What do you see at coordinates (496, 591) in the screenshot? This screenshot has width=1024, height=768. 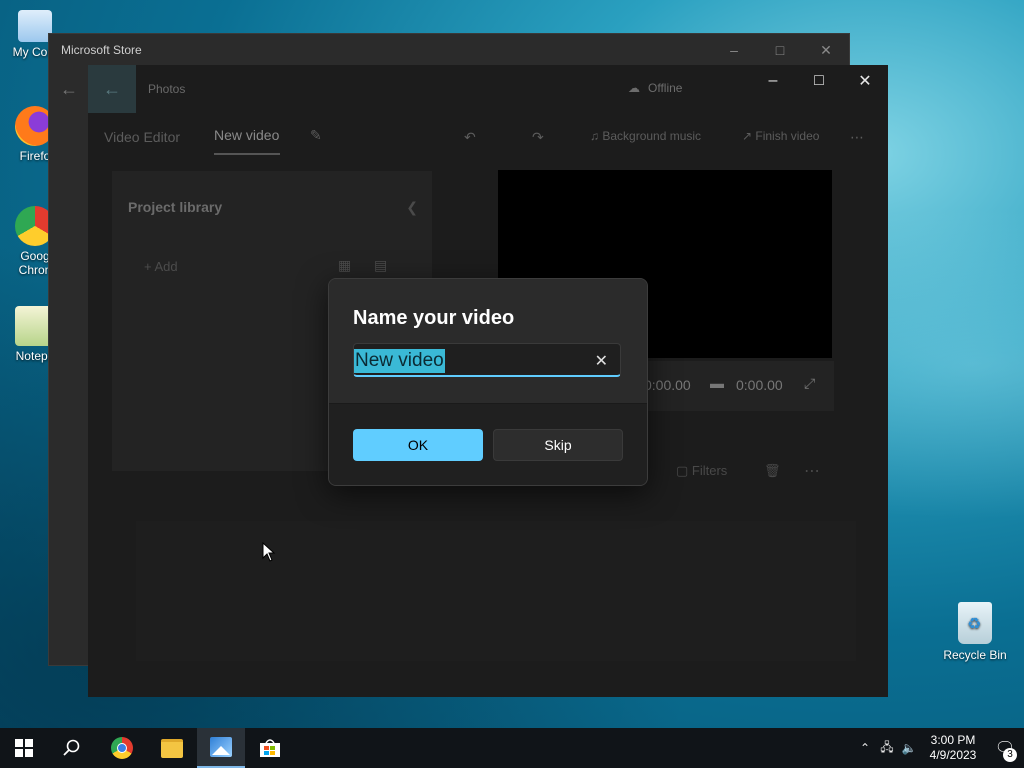 I see `storyboard-area` at bounding box center [496, 591].